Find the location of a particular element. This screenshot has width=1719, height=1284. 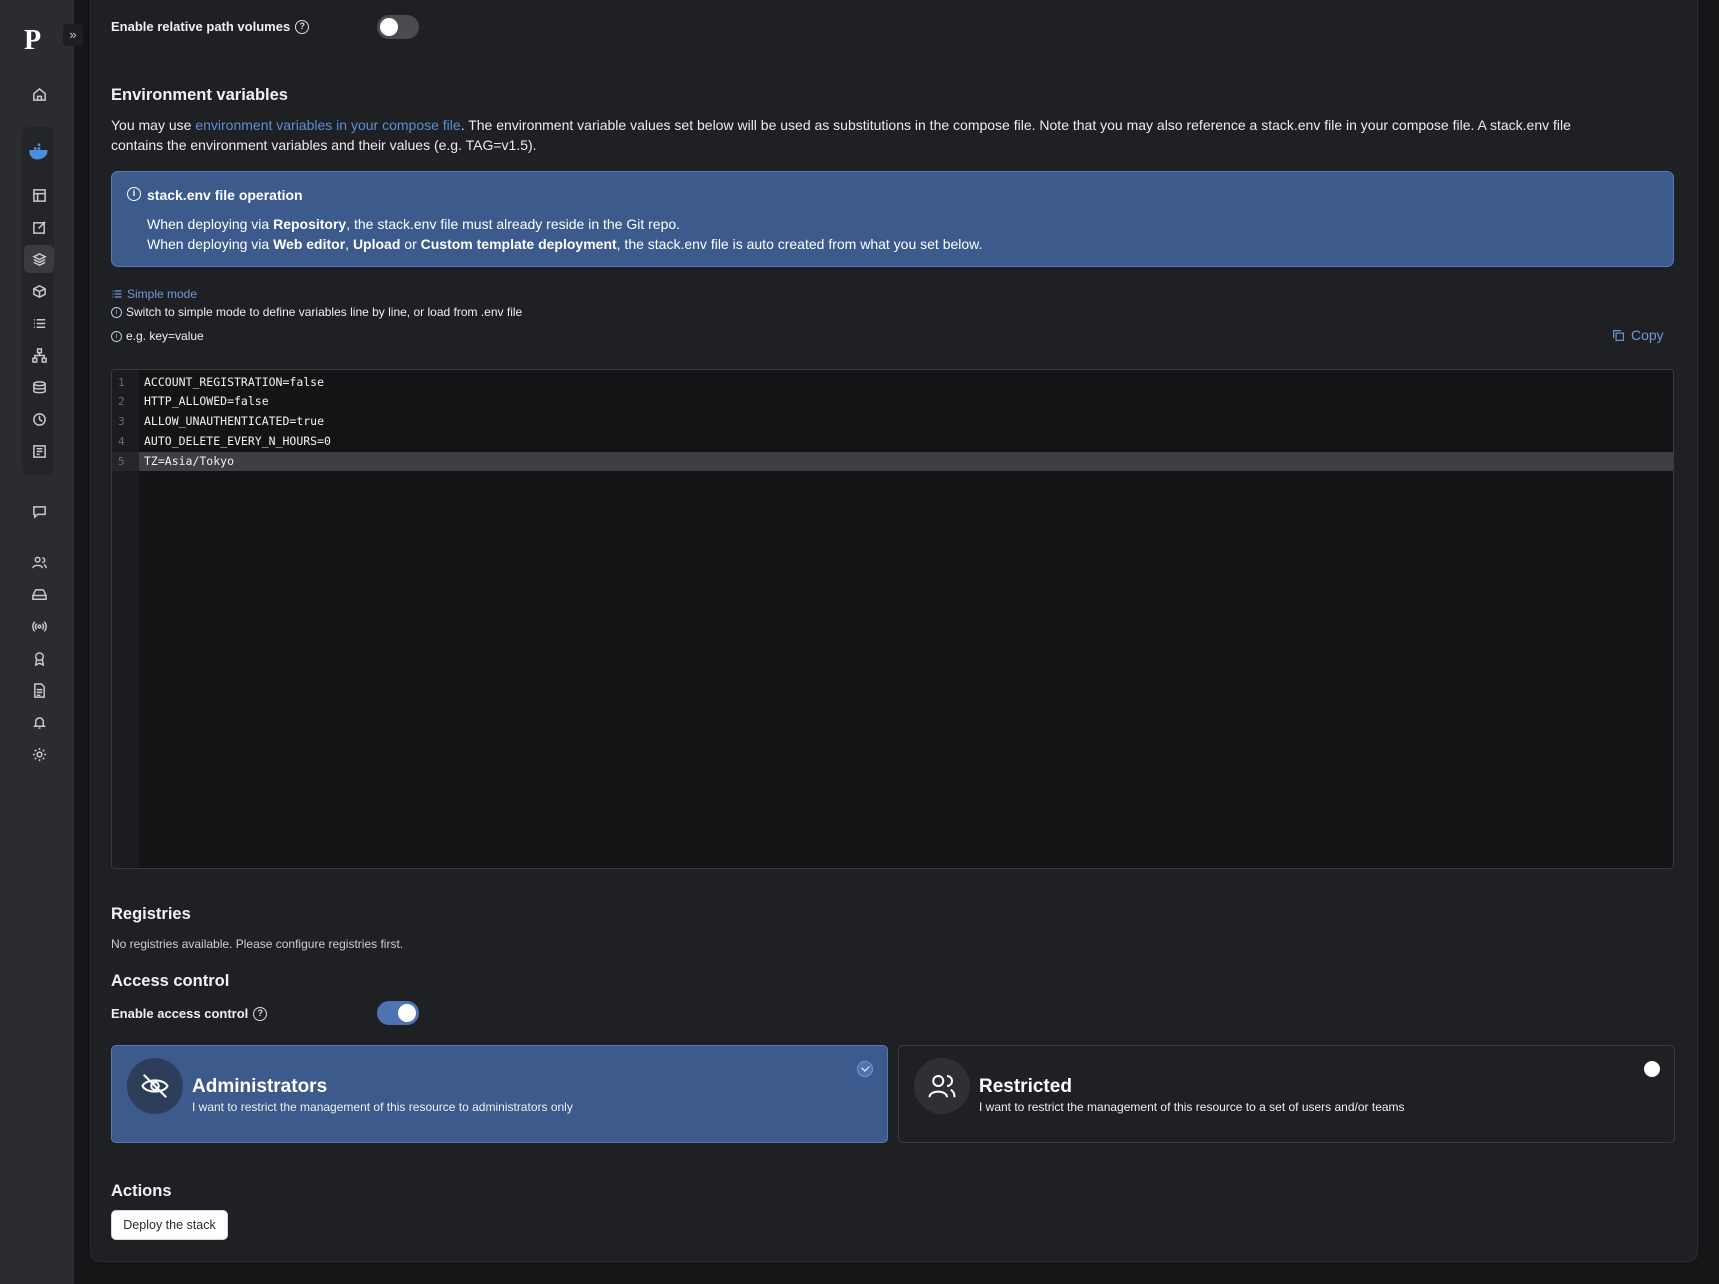

line-number: 2 is located at coordinates (121, 401).